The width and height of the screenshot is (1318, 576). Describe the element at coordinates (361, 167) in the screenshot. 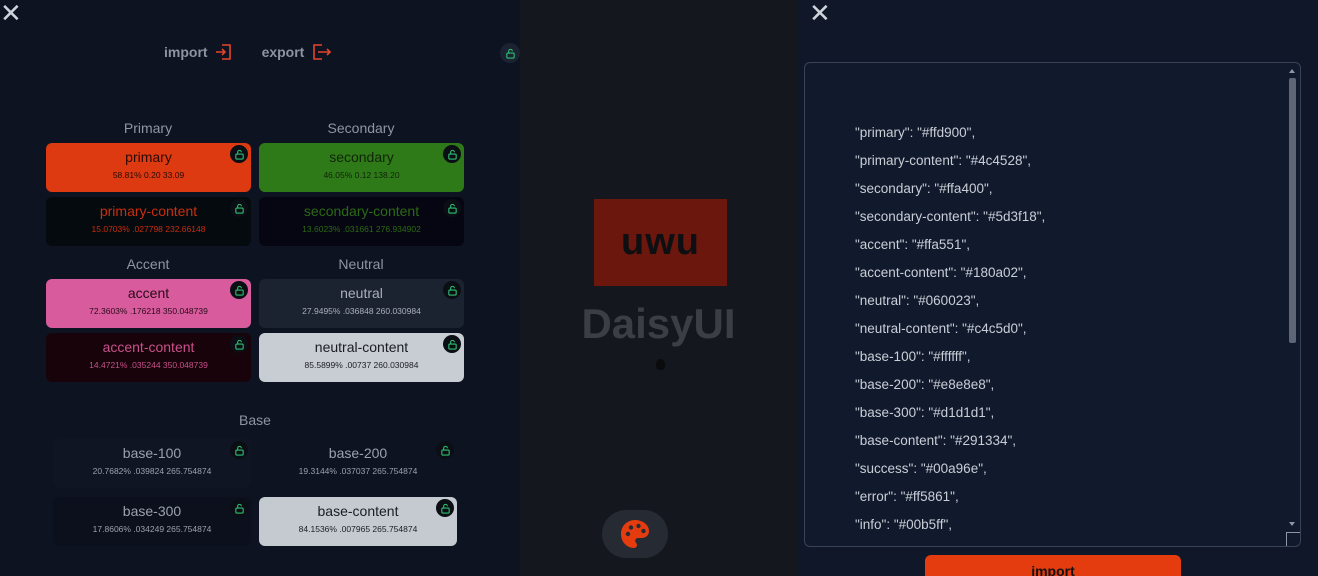

I see `swatch-secondary: secondary 46.05% 0.12 138.20` at that location.